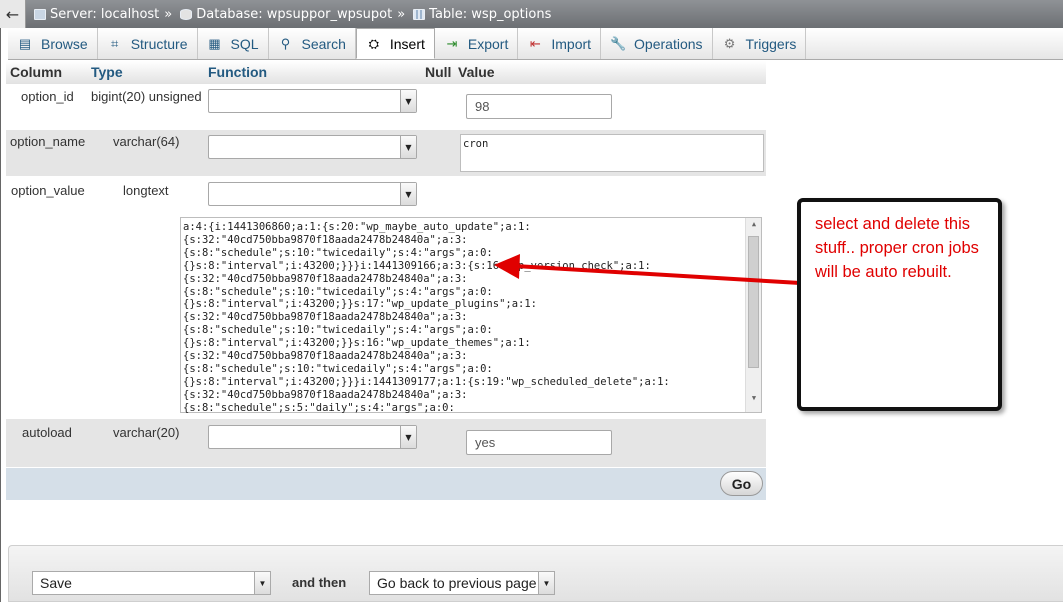 This screenshot has width=1063, height=602. Describe the element at coordinates (386, 484) in the screenshot. I see `go-row: Go` at that location.